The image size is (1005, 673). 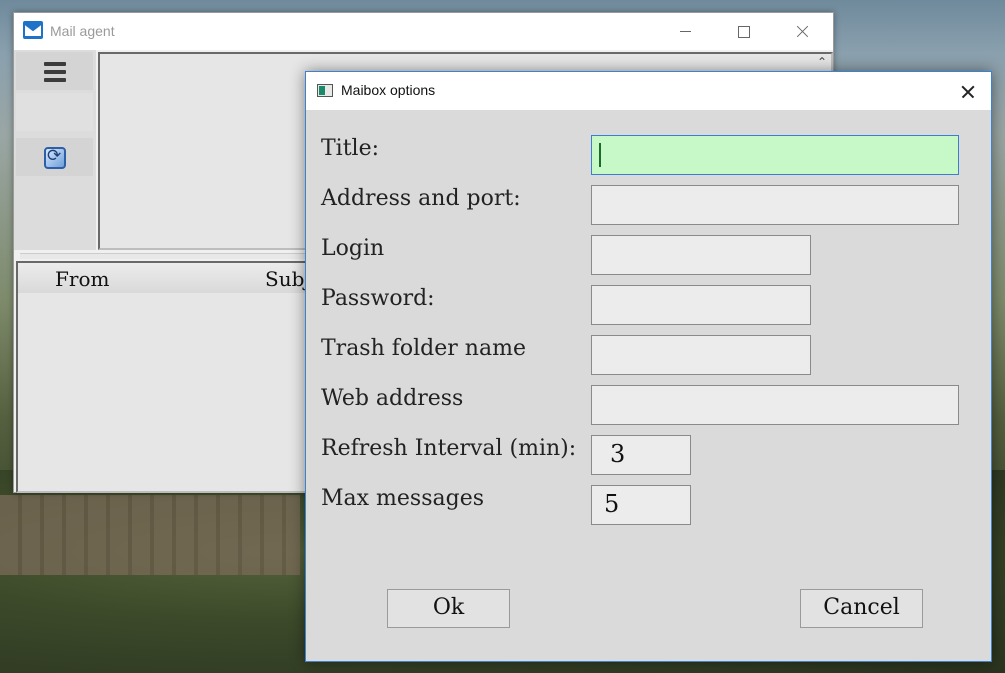 I want to click on toolbar-empty-button, so click(x=54, y=112).